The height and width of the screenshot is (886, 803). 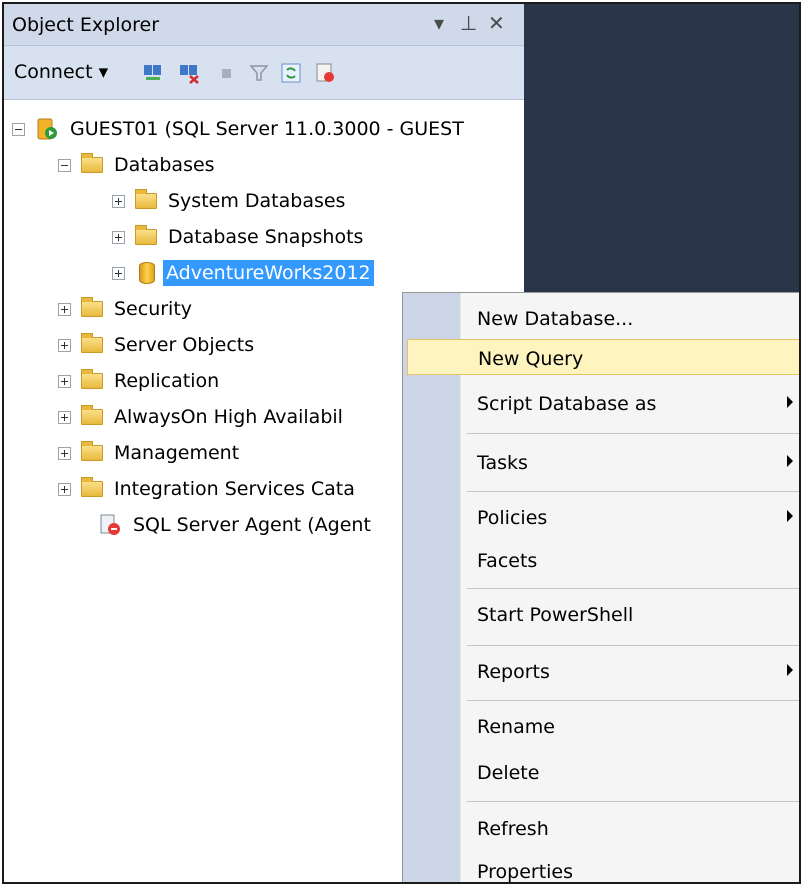 I want to click on menu-item-rename: Rename, so click(x=603, y=726).